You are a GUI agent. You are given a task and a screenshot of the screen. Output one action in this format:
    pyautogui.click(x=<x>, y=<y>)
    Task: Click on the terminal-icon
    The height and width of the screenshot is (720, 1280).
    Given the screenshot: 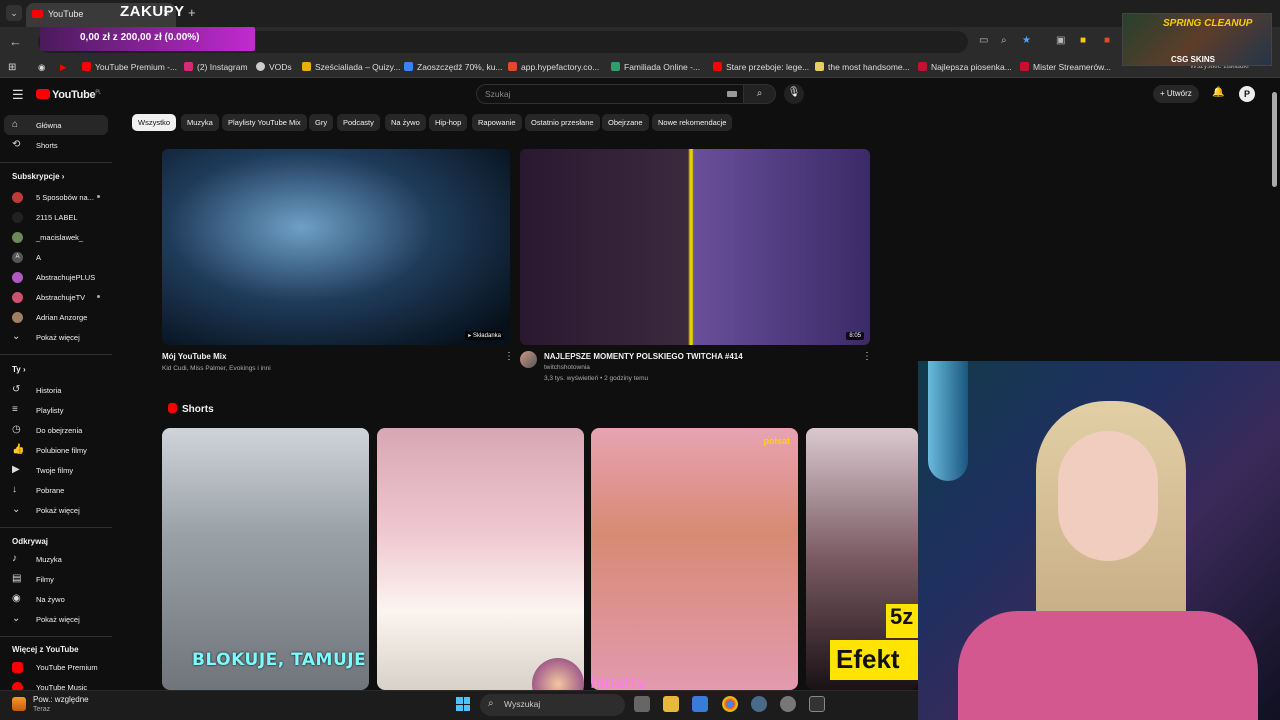 What is the action you would take?
    pyautogui.click(x=817, y=704)
    